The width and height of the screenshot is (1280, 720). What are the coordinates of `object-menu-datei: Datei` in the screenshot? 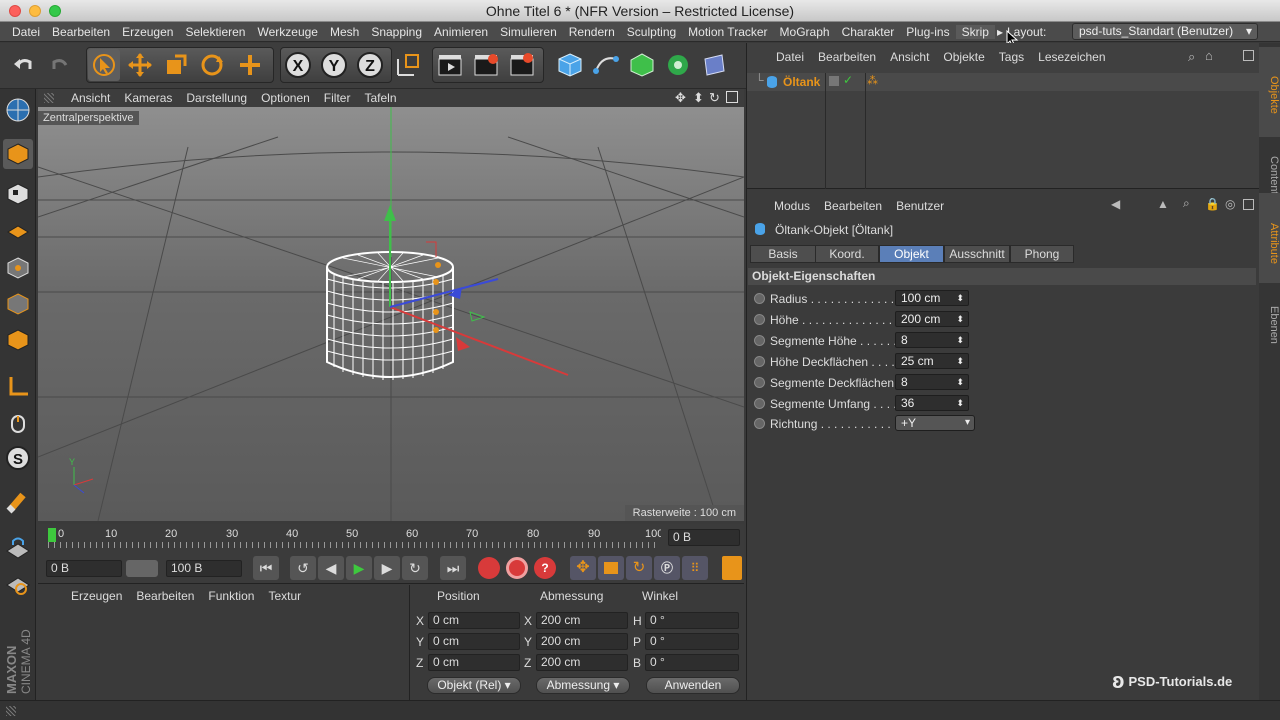 It's located at (790, 57).